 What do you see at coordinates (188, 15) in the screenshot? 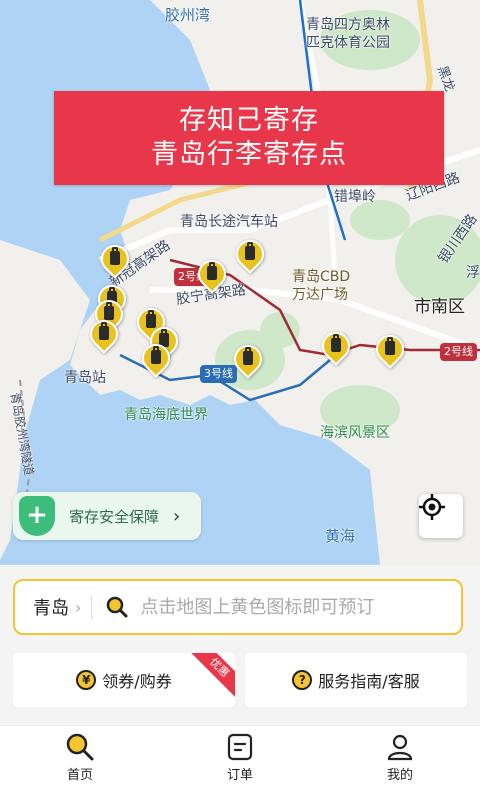
I see `map-label-jiaozhou-bay: 胶州湾` at bounding box center [188, 15].